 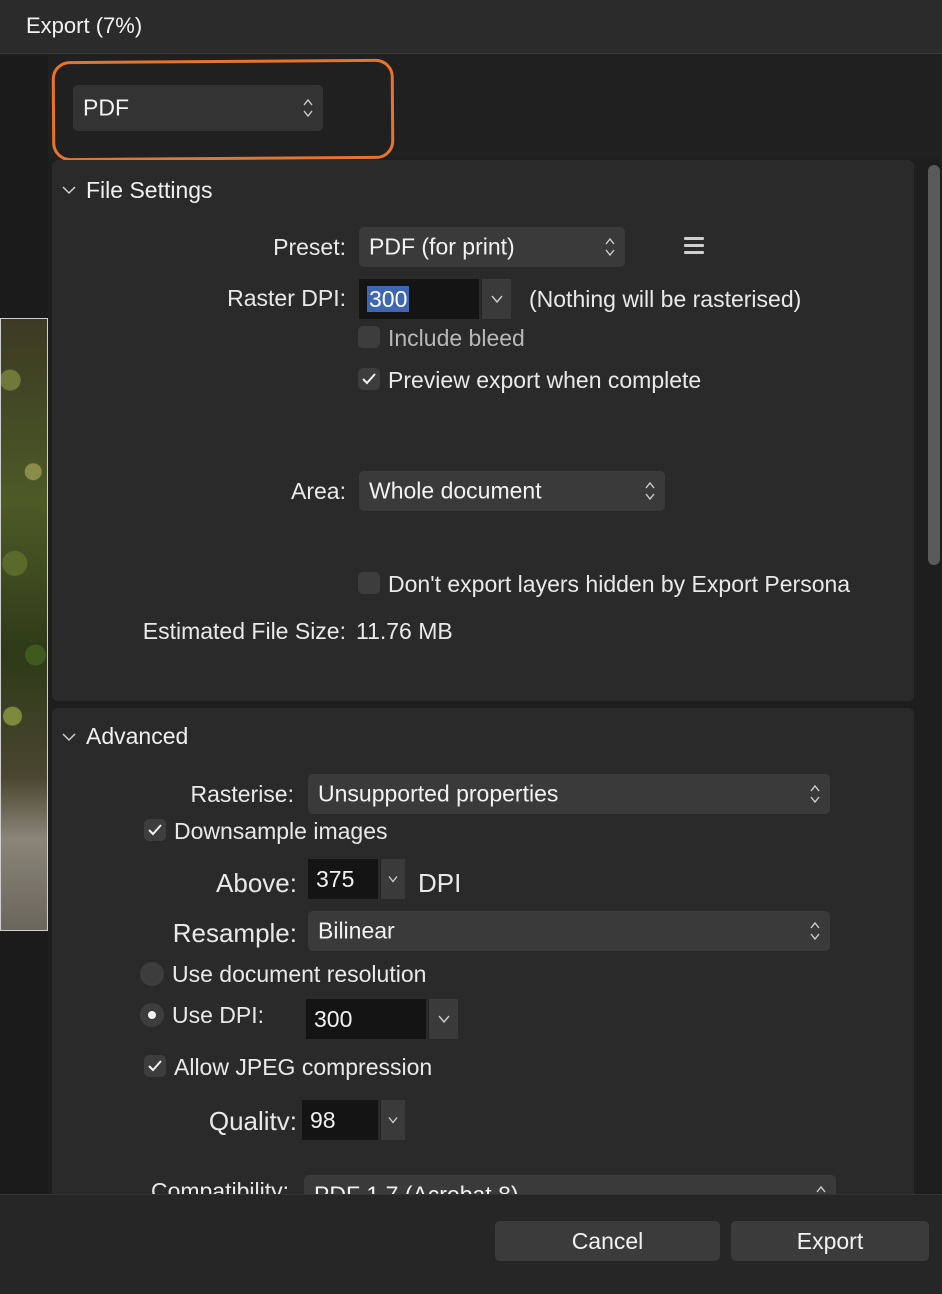 What do you see at coordinates (416, 1188) in the screenshot?
I see `compatibility-select-value: PDF 1.7 (Acrobat 8)` at bounding box center [416, 1188].